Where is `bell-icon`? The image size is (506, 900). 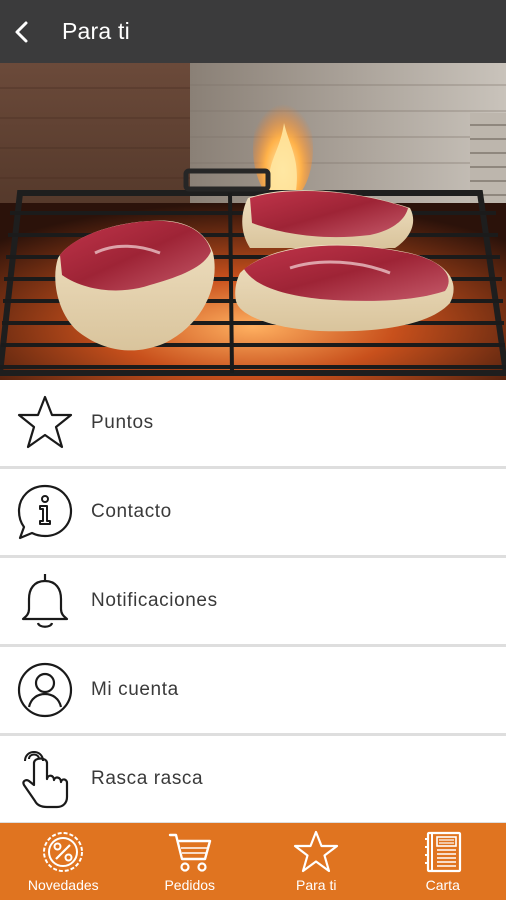
bell-icon is located at coordinates (45, 601).